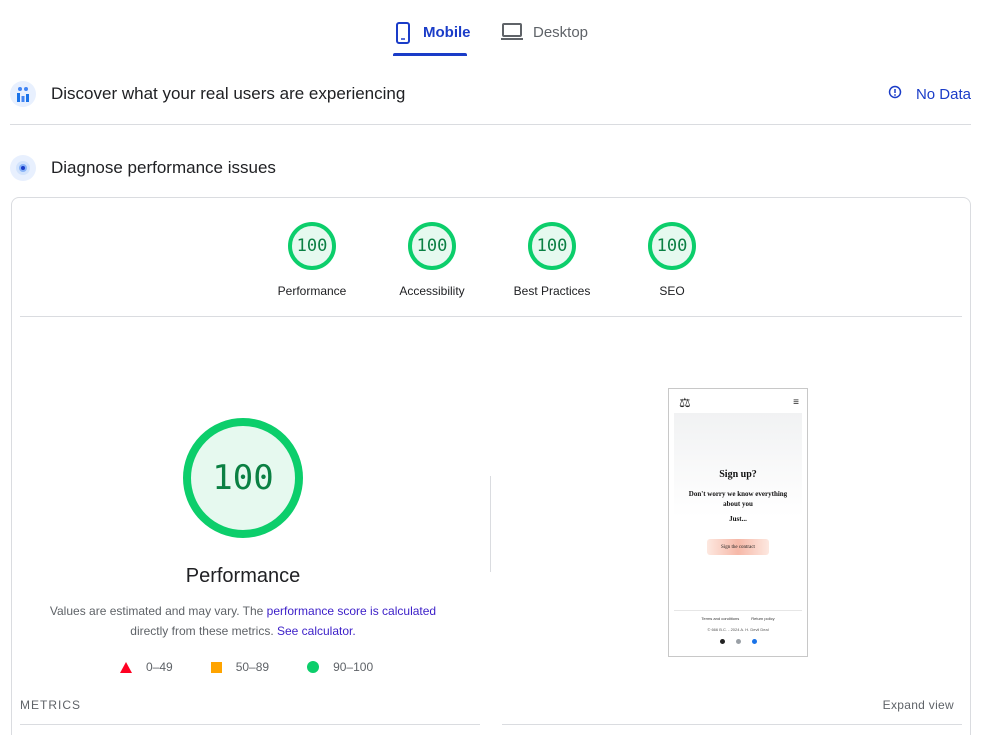  I want to click on performance-big-gauge: 100, so click(243, 478).